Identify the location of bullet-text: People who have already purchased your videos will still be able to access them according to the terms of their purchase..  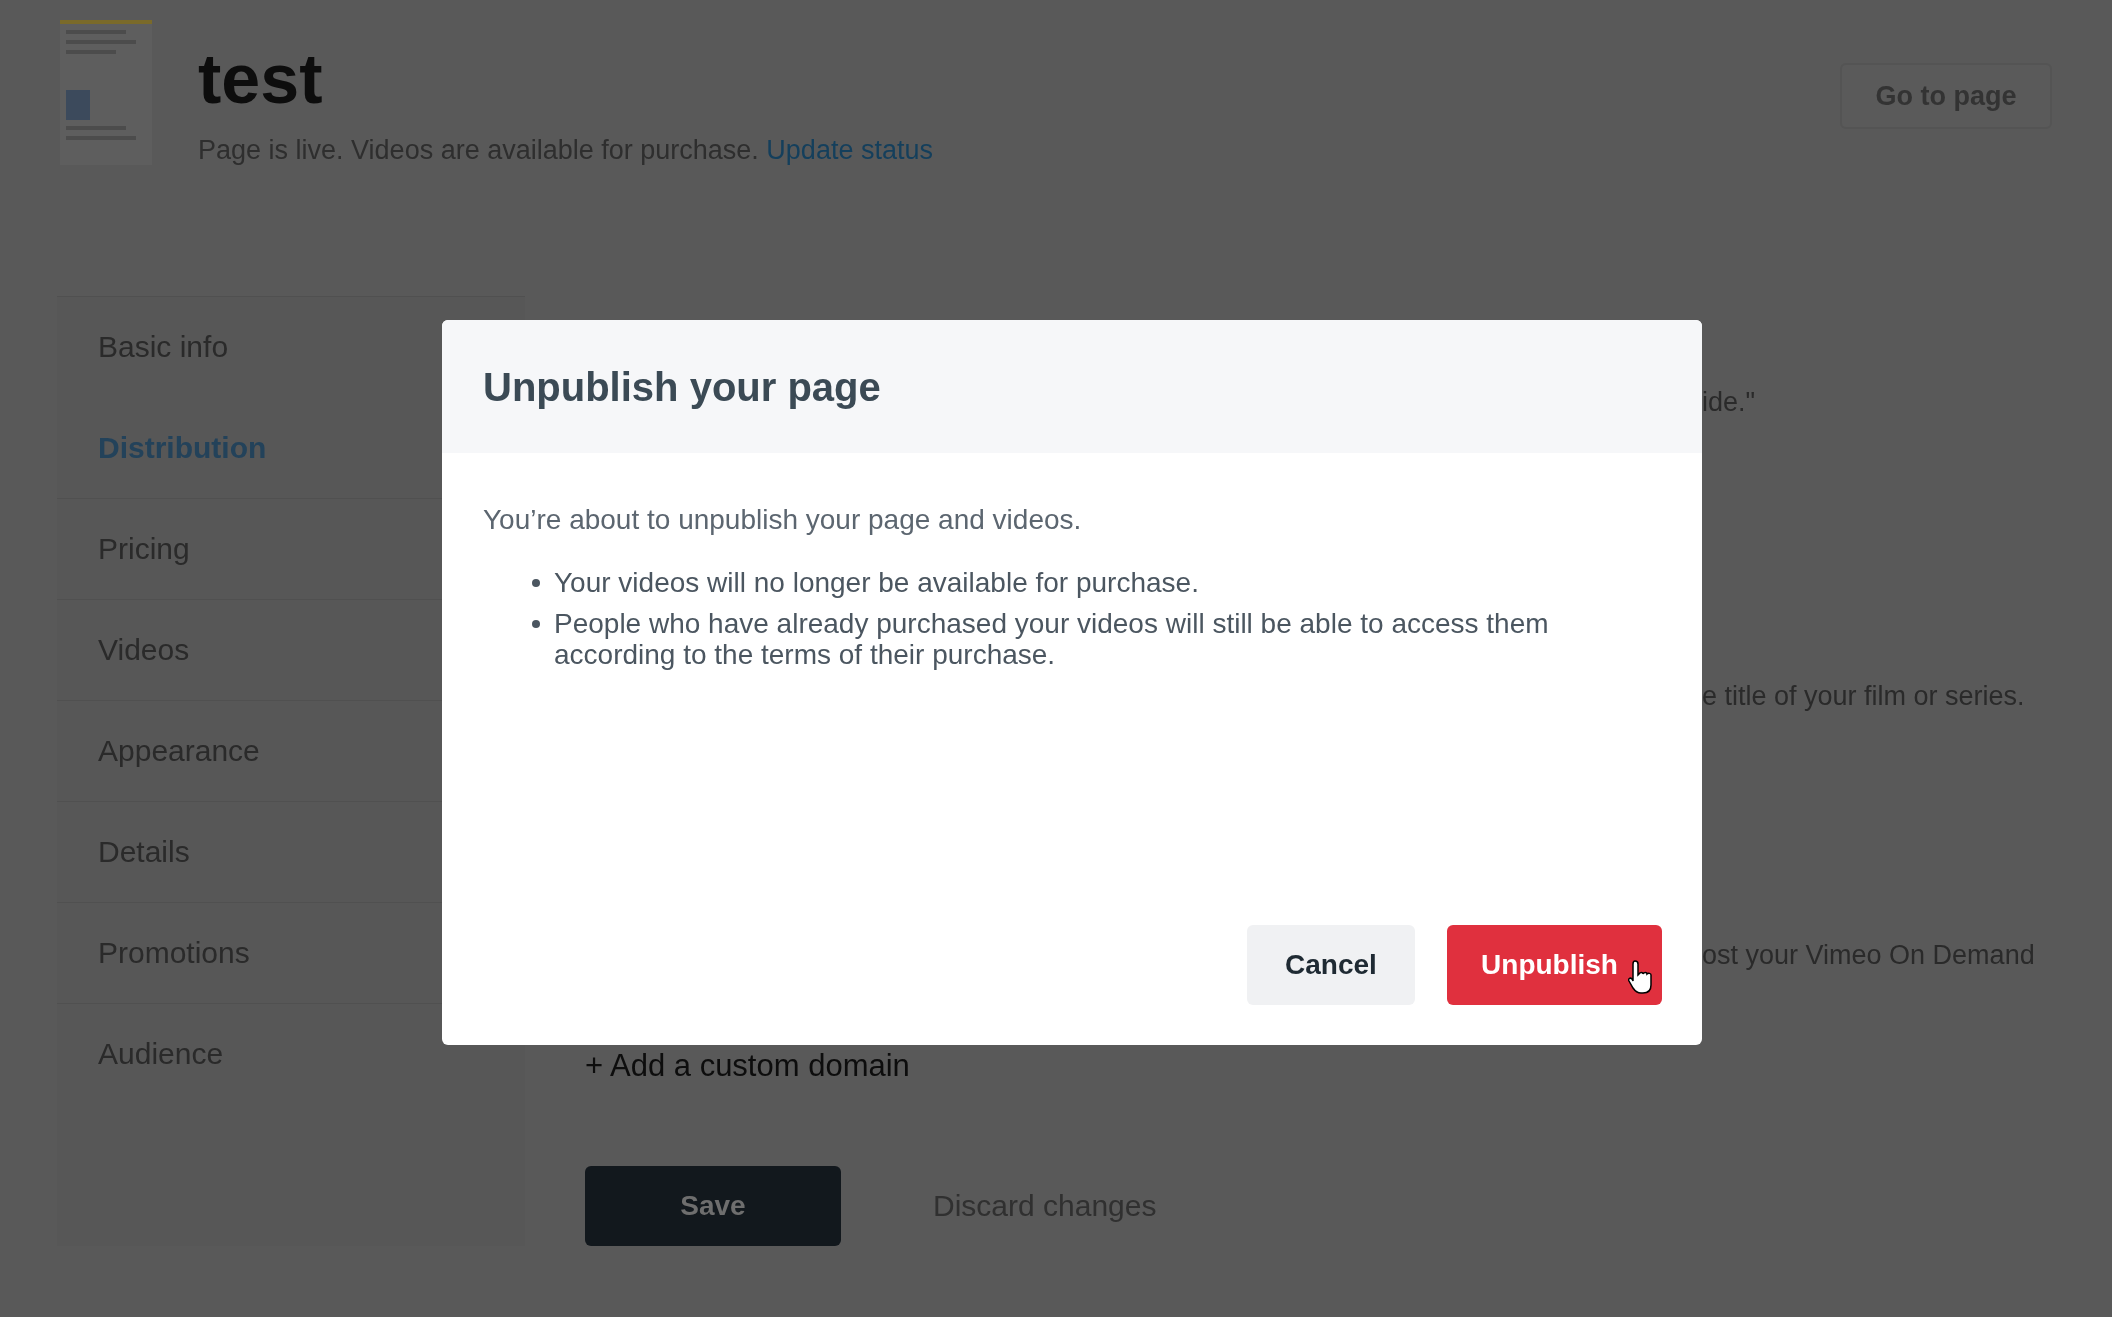
(1052, 639).